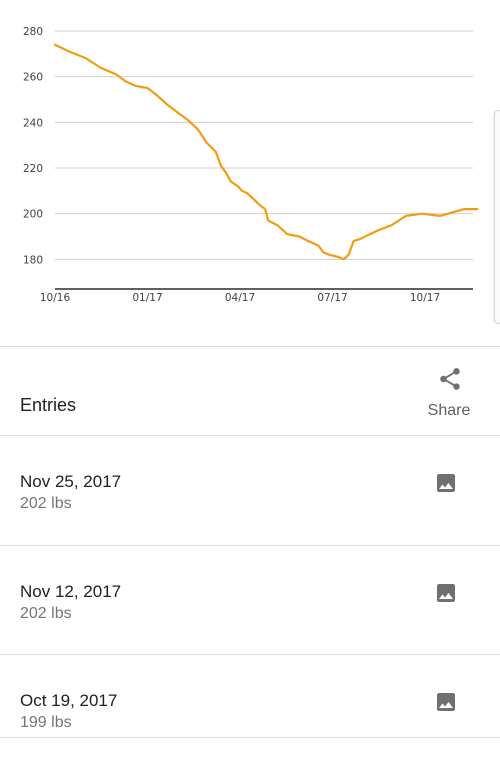 Image resolution: width=500 pixels, height=764 pixels. I want to click on x-tick-label: 07/17, so click(332, 298).